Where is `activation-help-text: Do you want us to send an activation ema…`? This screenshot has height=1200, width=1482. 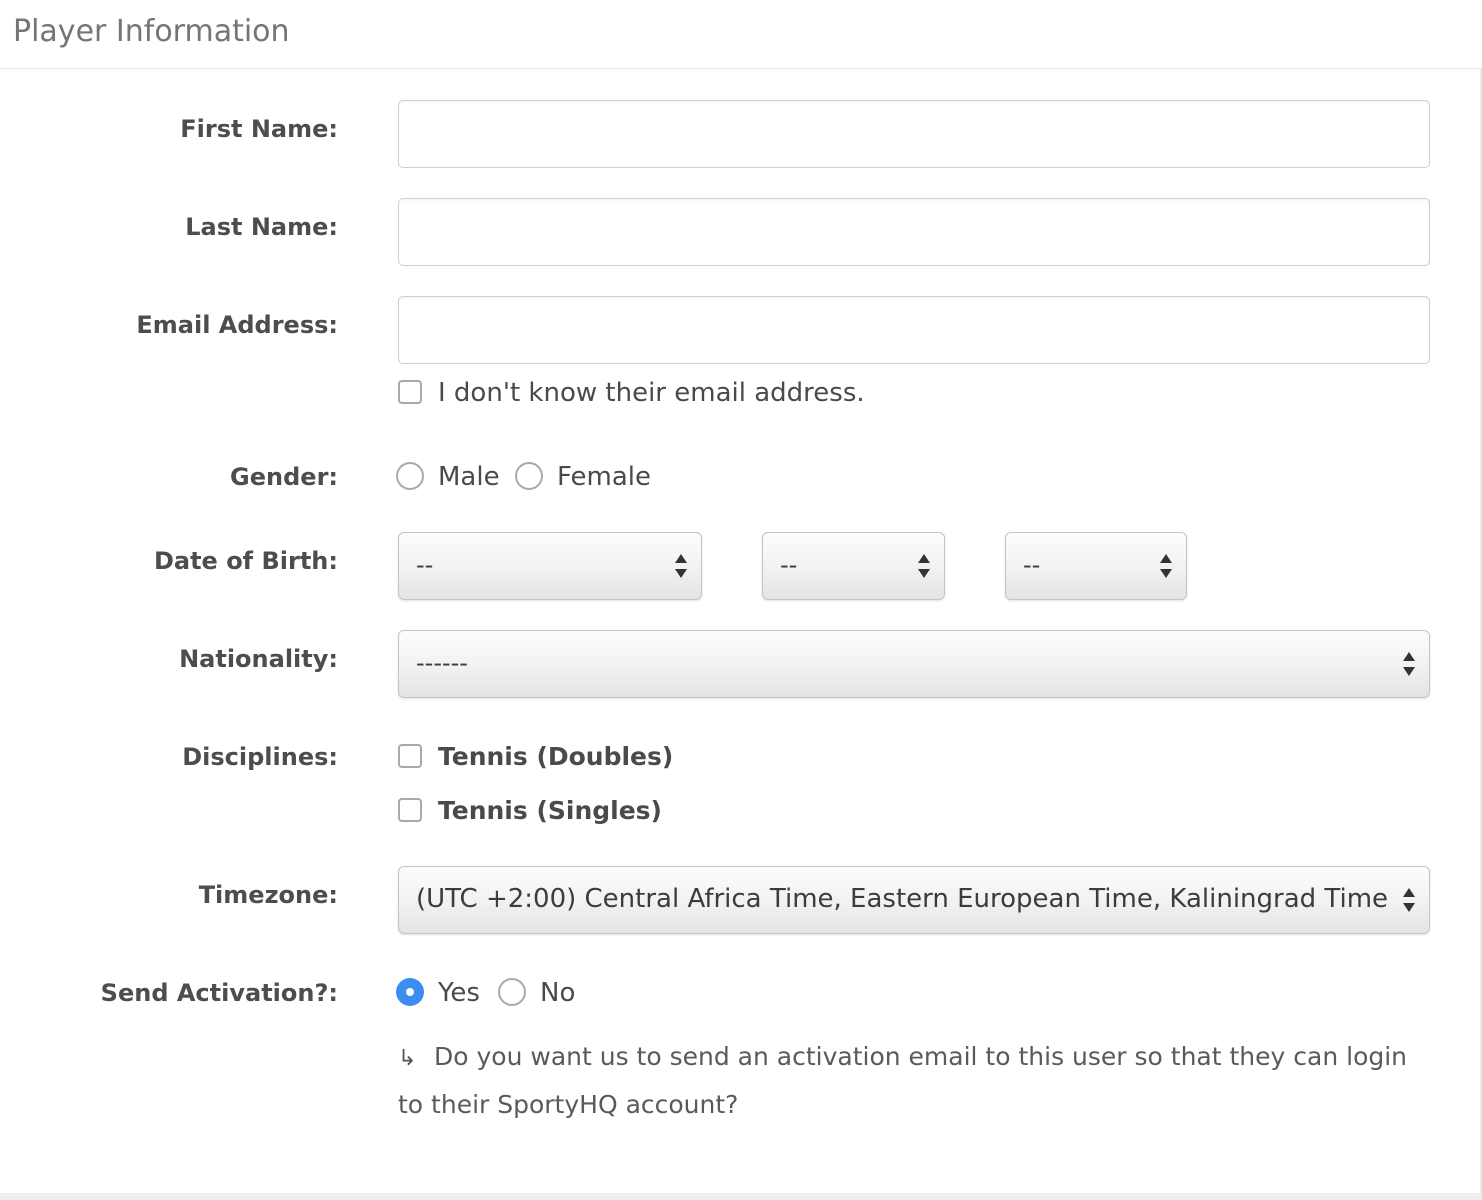 activation-help-text: Do you want us to send an activation ema… is located at coordinates (903, 1080).